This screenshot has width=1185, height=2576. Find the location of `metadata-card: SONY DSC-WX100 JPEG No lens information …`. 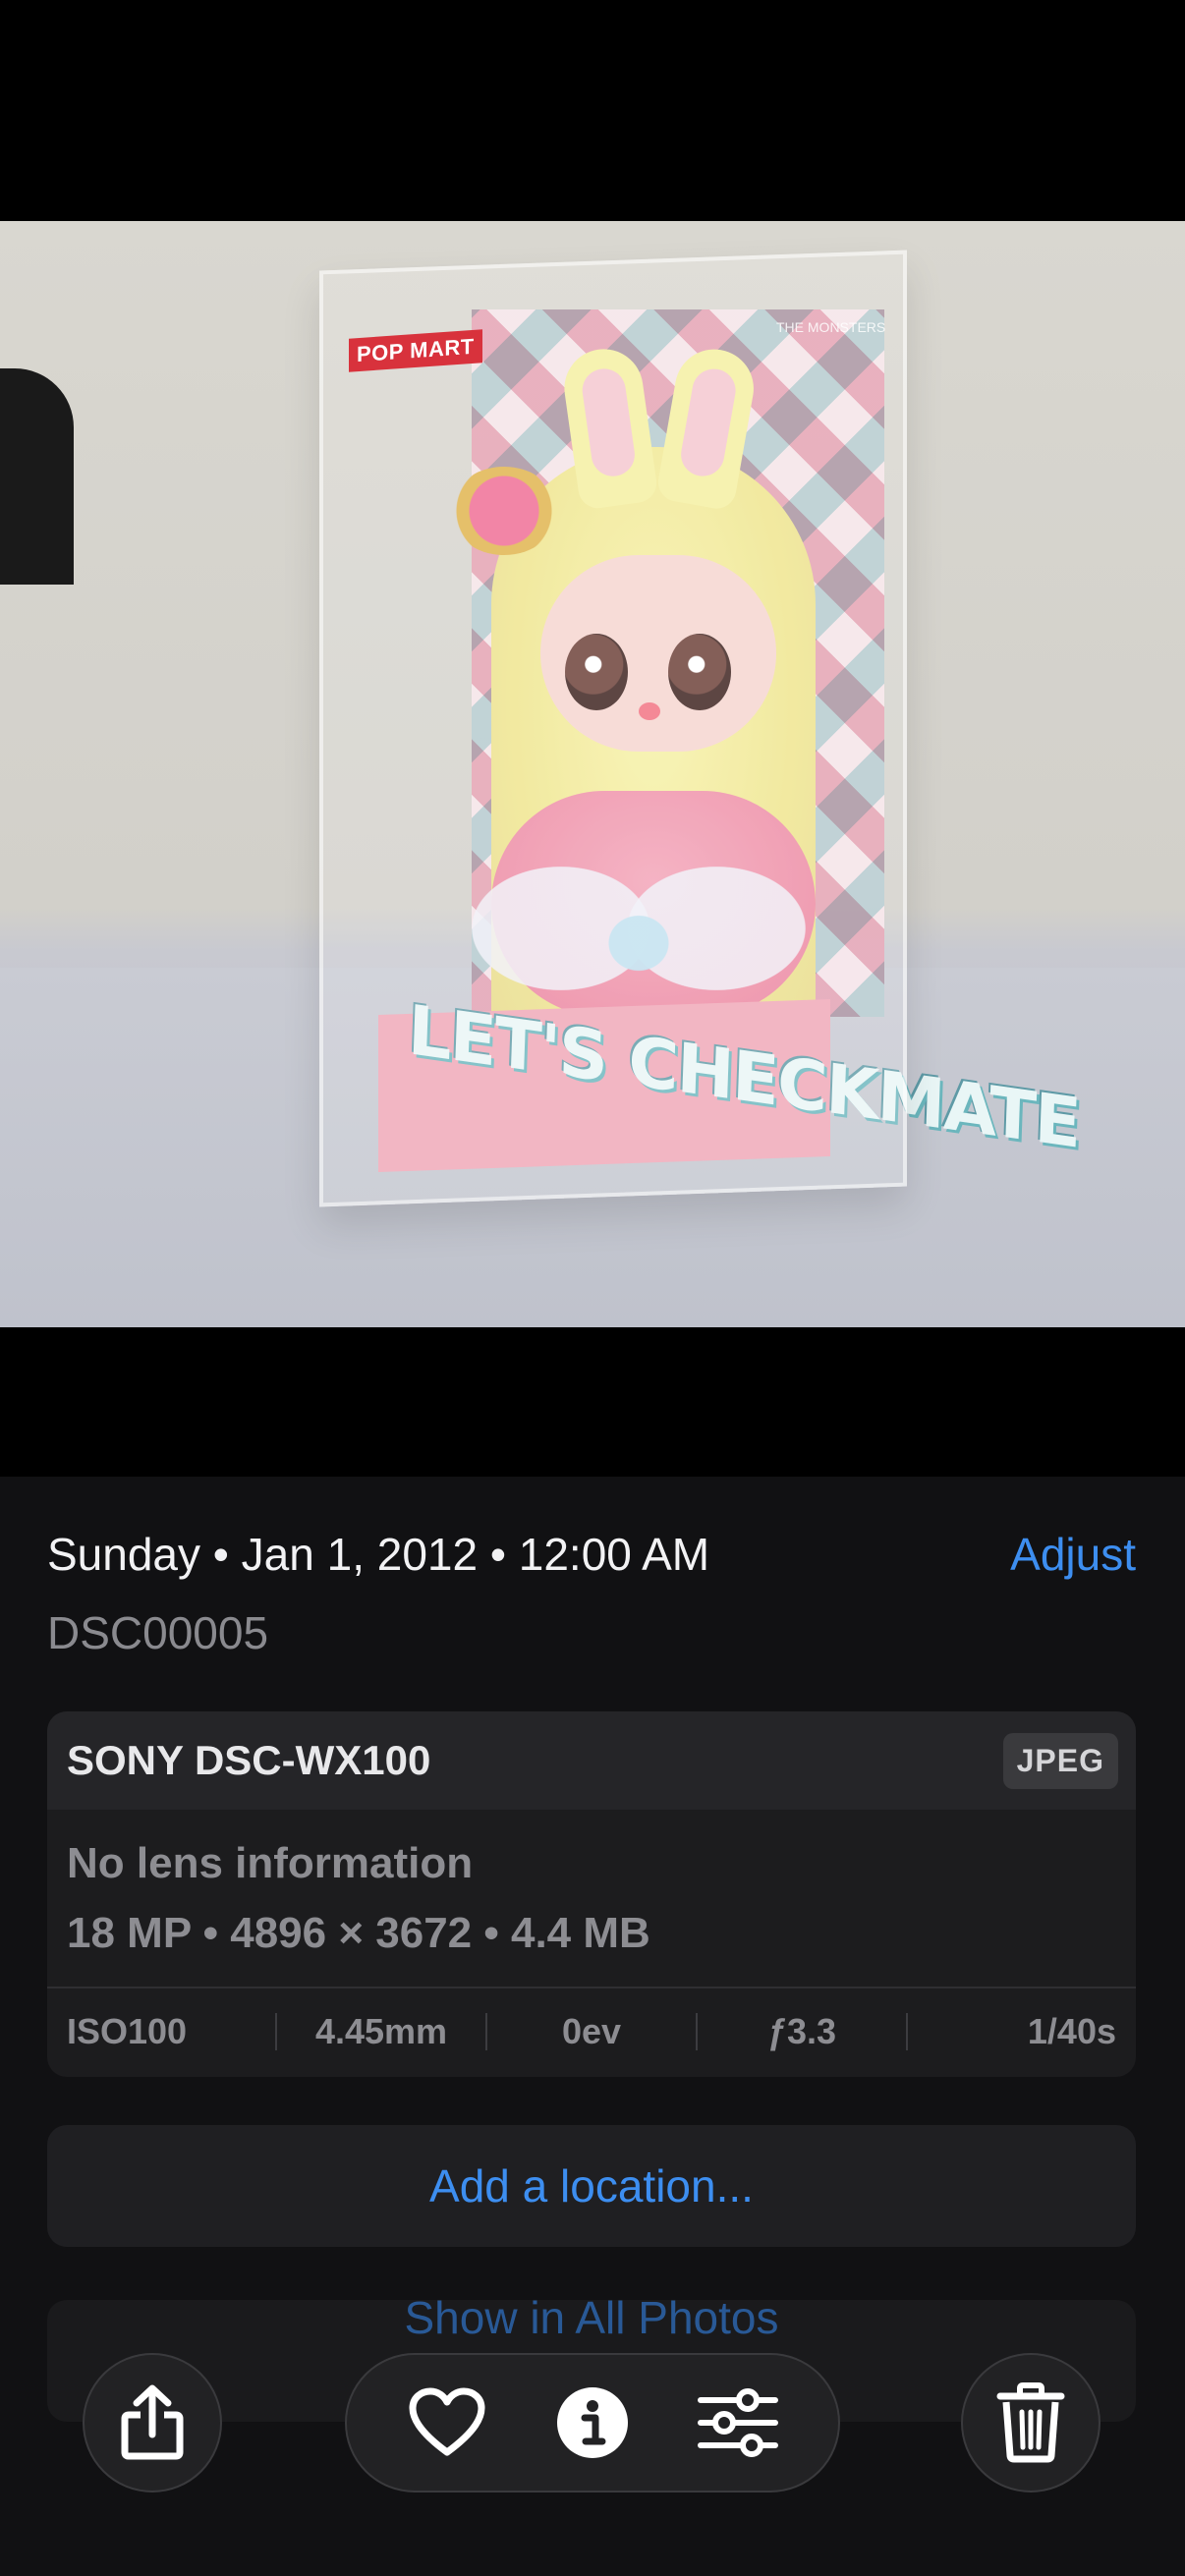

metadata-card: SONY DSC-WX100 JPEG No lens information … is located at coordinates (592, 1894).